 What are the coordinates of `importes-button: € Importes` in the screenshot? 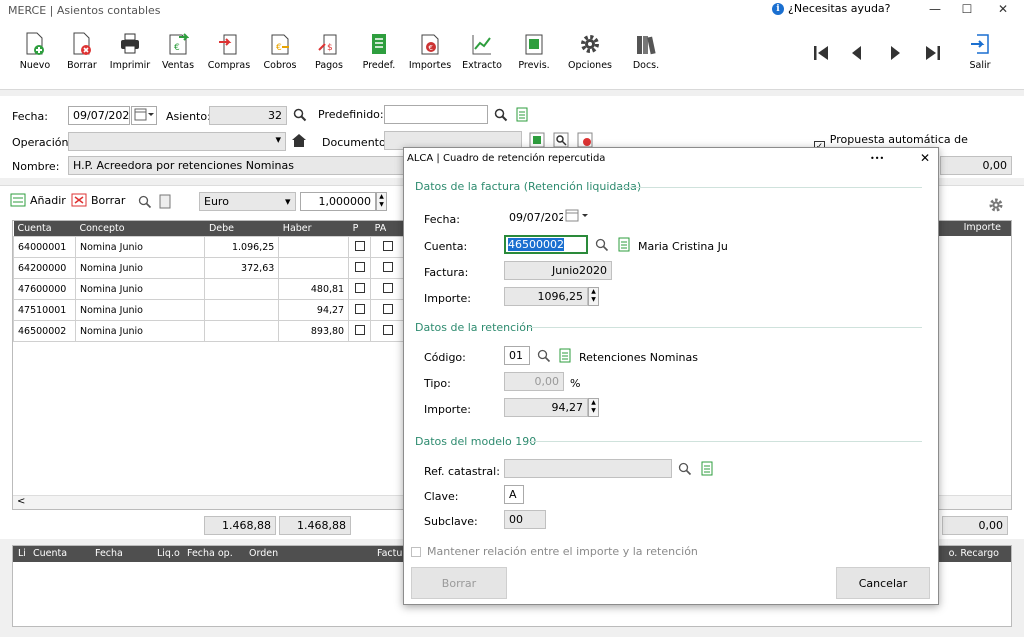 It's located at (430, 51).